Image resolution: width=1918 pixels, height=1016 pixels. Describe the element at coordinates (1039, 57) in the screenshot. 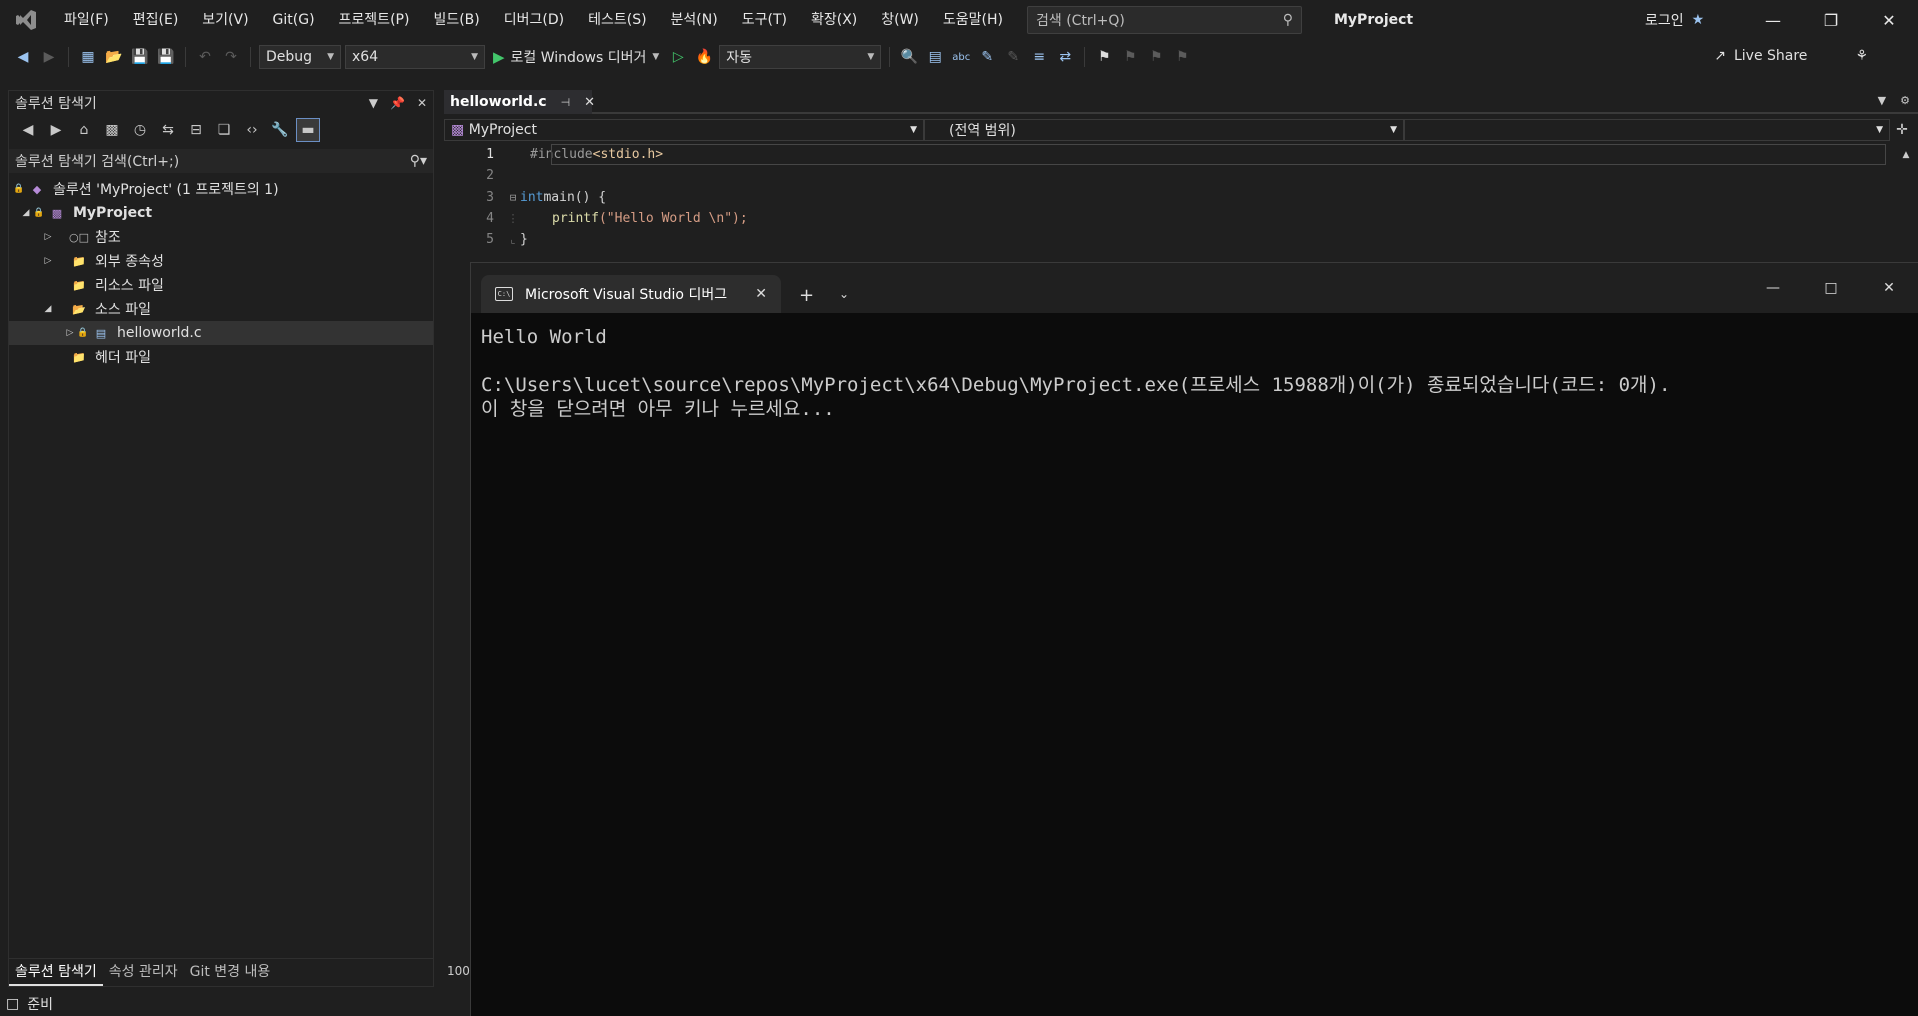

I see `indent-icon: ≡` at that location.